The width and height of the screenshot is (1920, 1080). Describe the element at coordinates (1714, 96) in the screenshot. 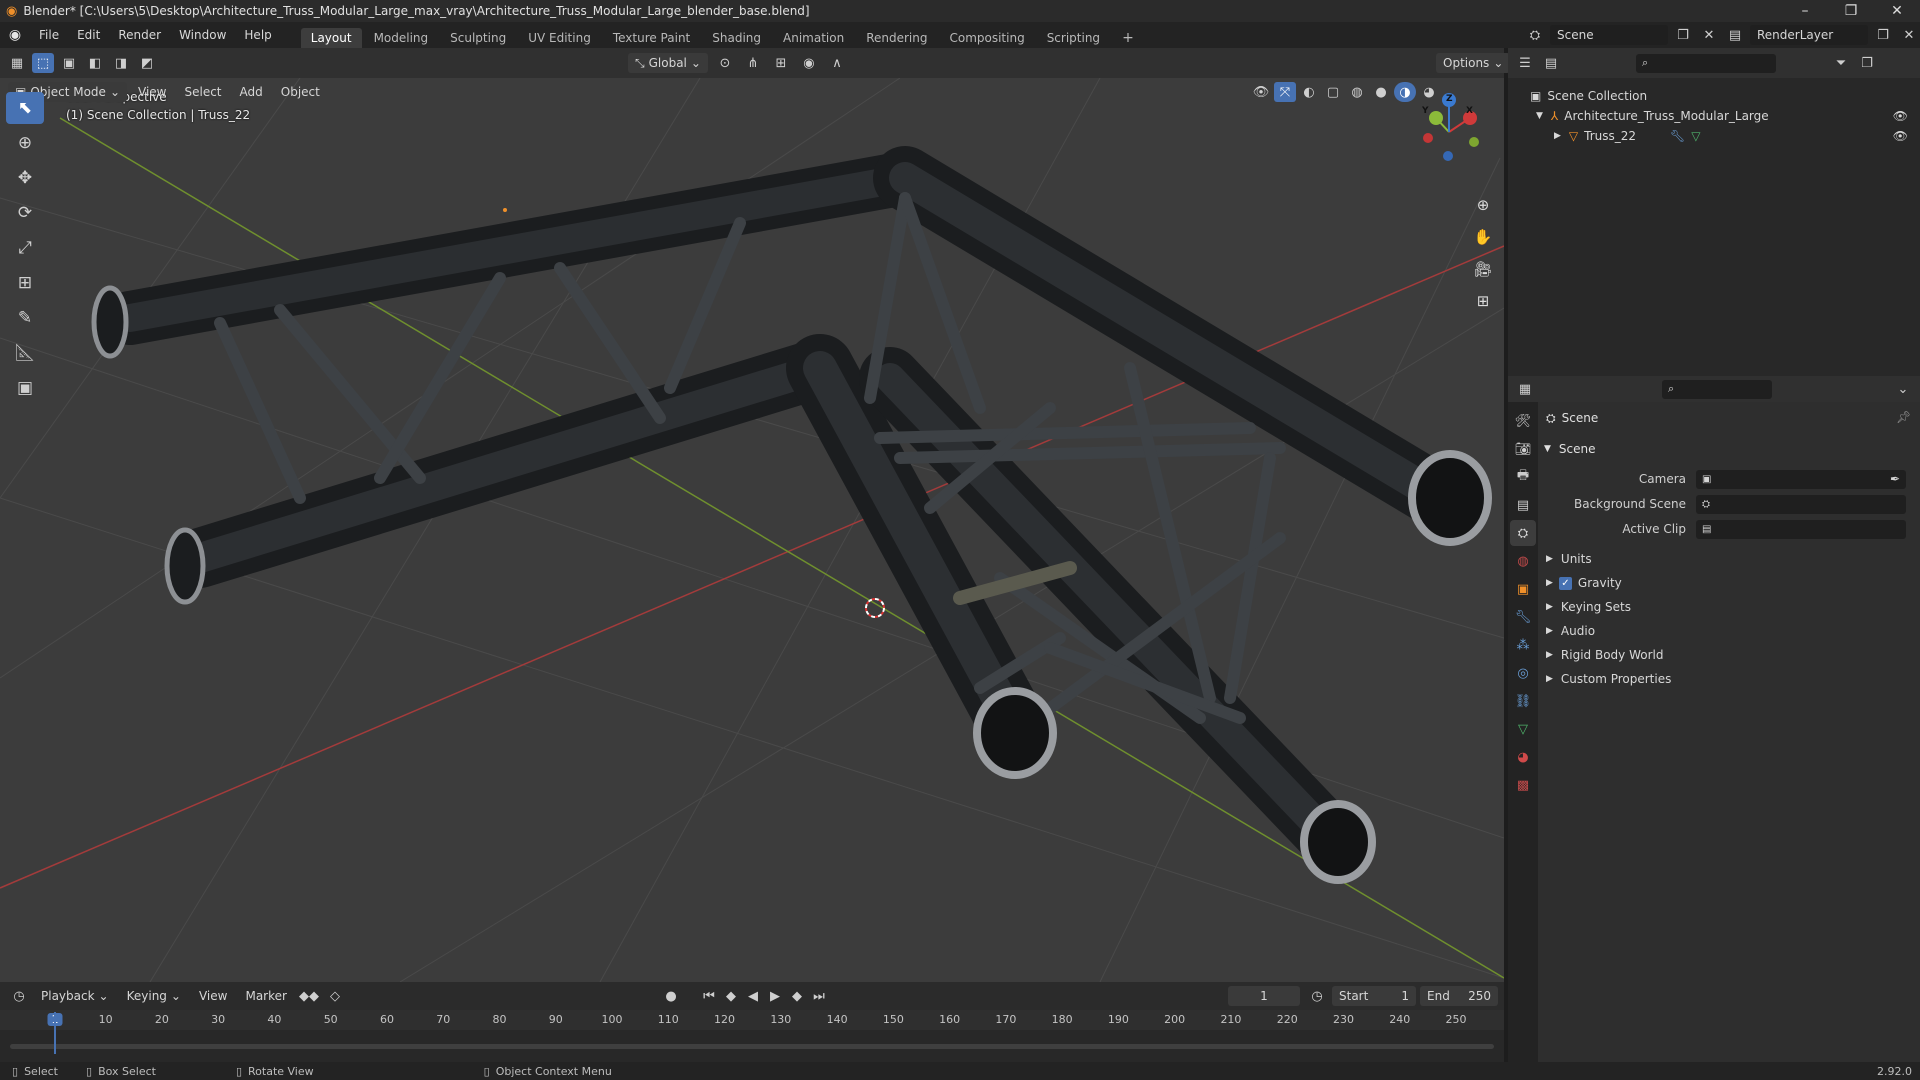

I see `outliner-scene-collection: ▣ Scene Collection` at that location.